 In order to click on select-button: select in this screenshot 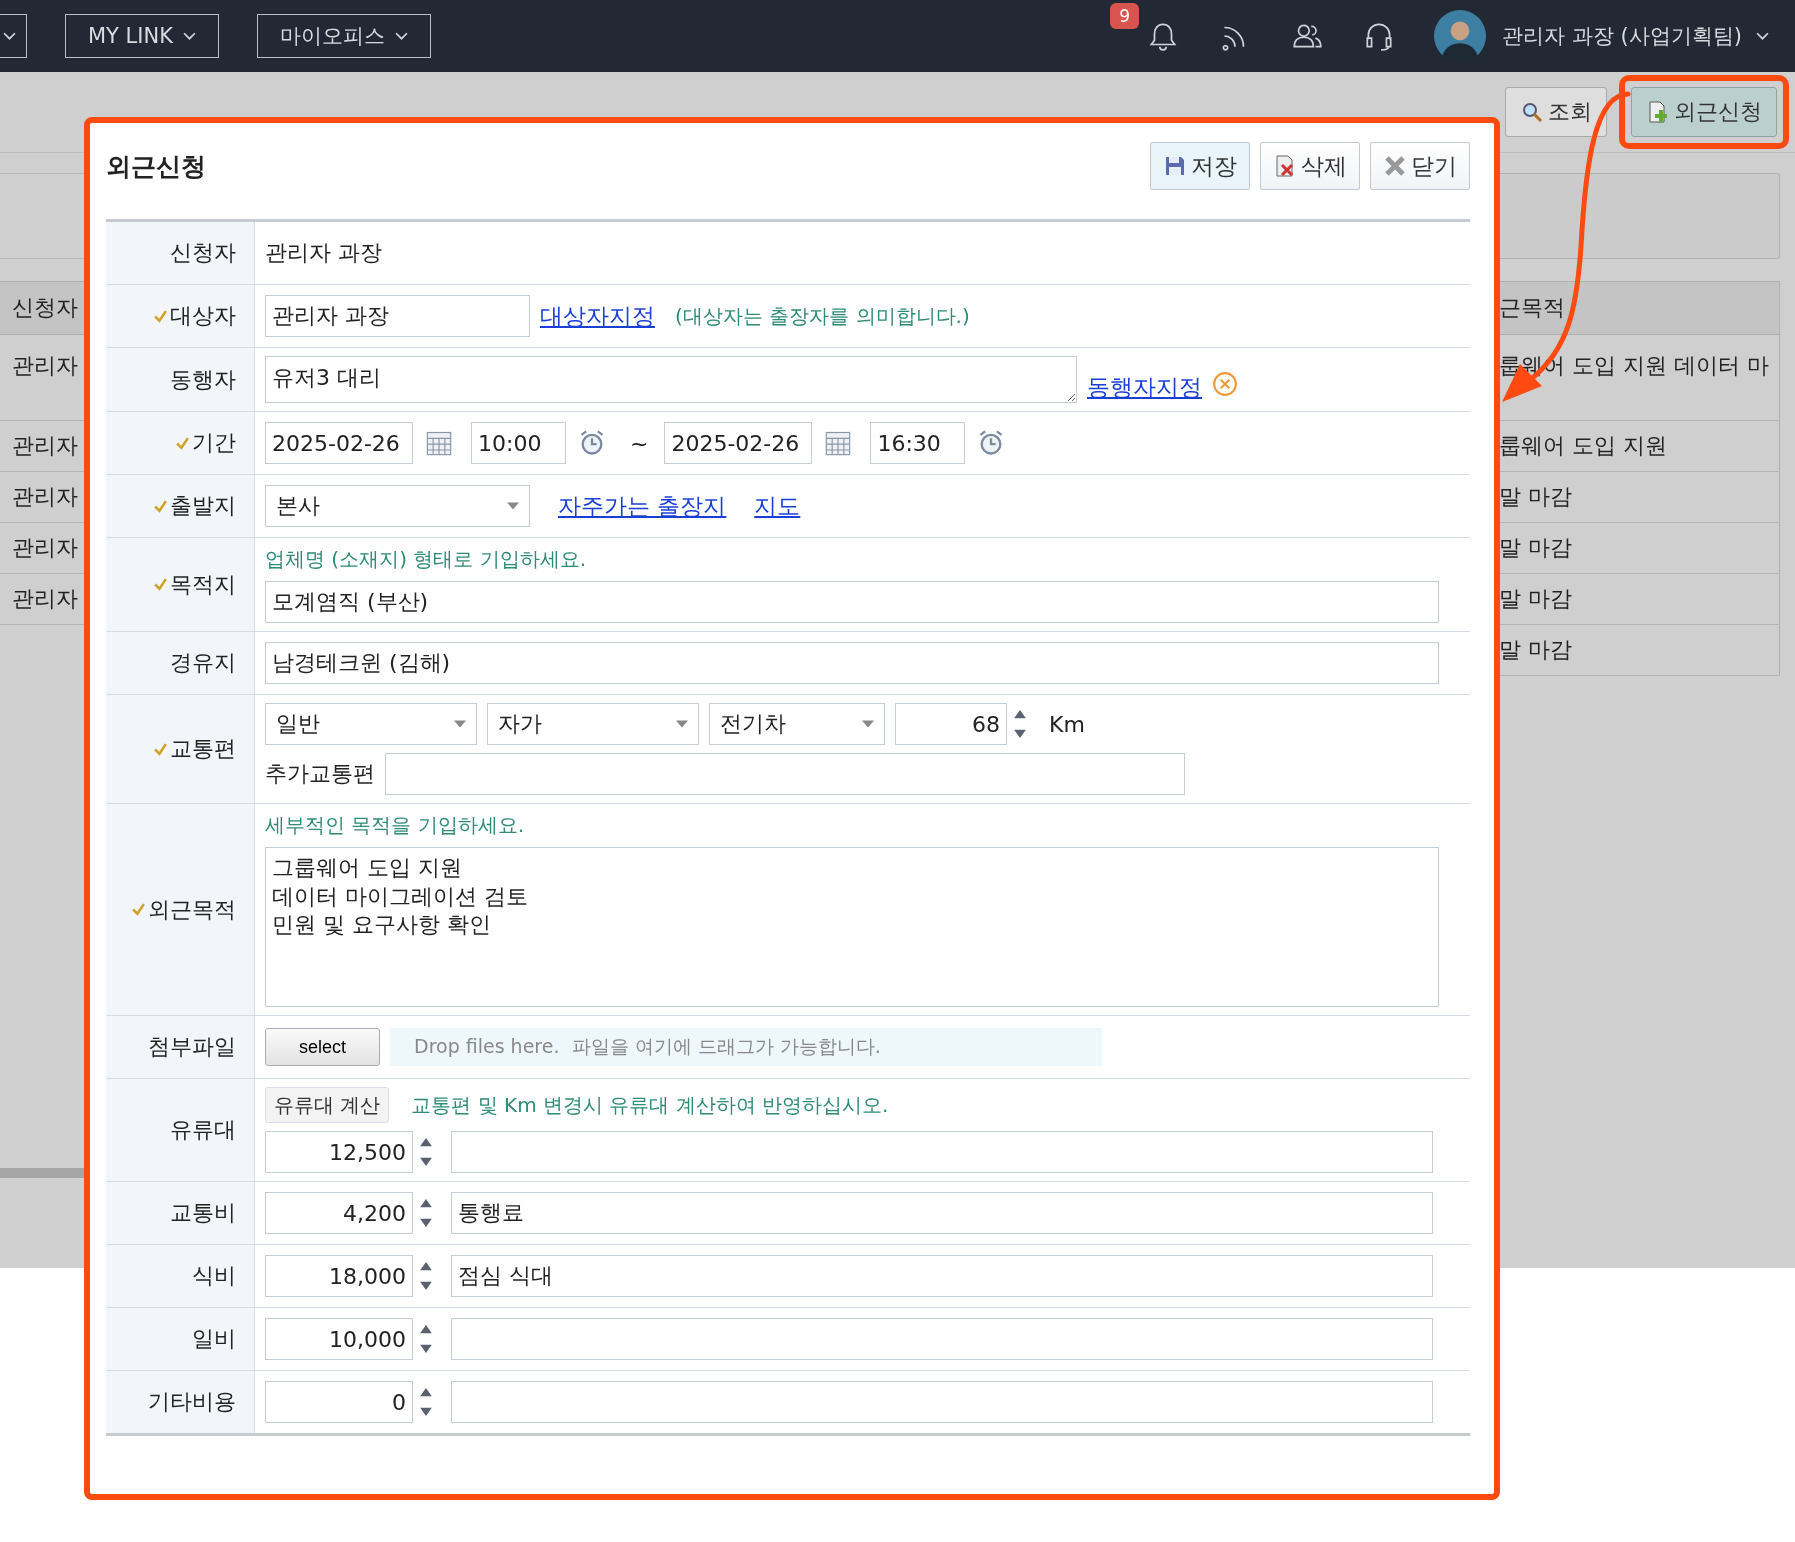, I will do `click(322, 1047)`.